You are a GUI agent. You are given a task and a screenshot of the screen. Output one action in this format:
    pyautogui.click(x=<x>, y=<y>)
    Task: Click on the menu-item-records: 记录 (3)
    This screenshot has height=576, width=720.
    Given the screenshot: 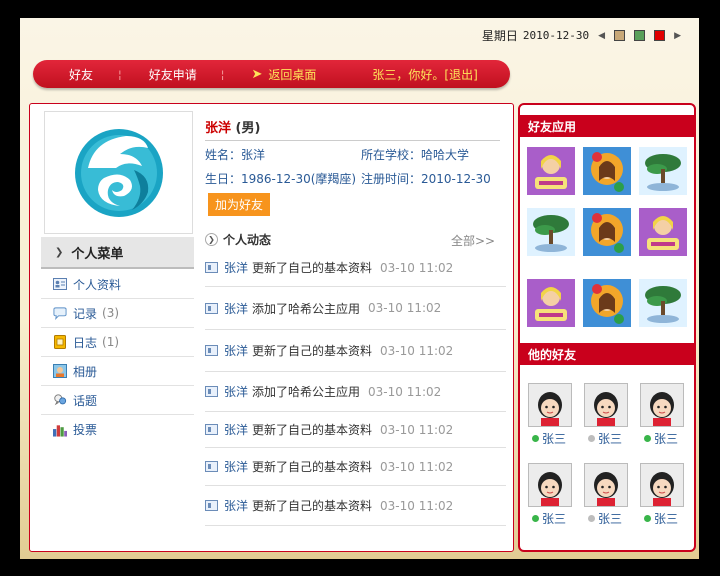 What is the action you would take?
    pyautogui.click(x=117, y=313)
    